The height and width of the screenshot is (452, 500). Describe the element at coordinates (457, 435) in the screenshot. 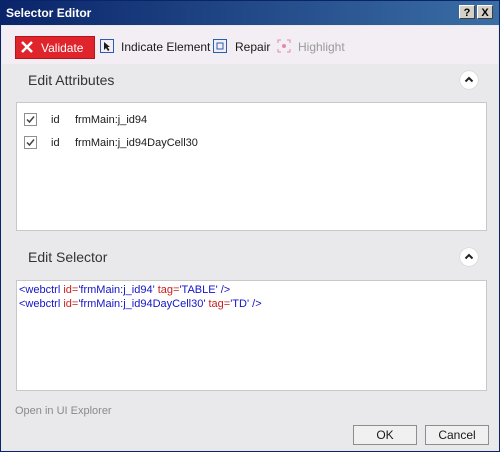

I see `cancel-button: Cancel` at that location.